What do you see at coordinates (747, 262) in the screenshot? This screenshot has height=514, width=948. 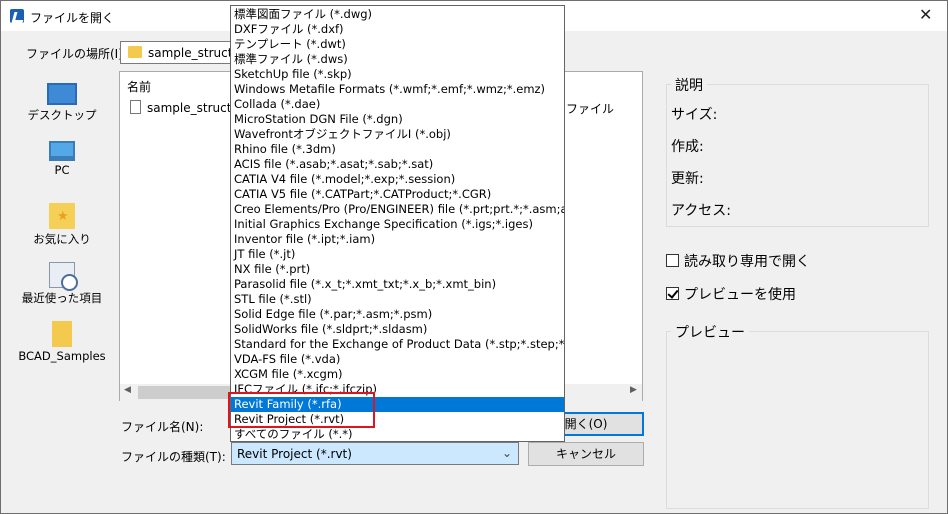 I see `readonly-label: 読み取り専用で開く` at bounding box center [747, 262].